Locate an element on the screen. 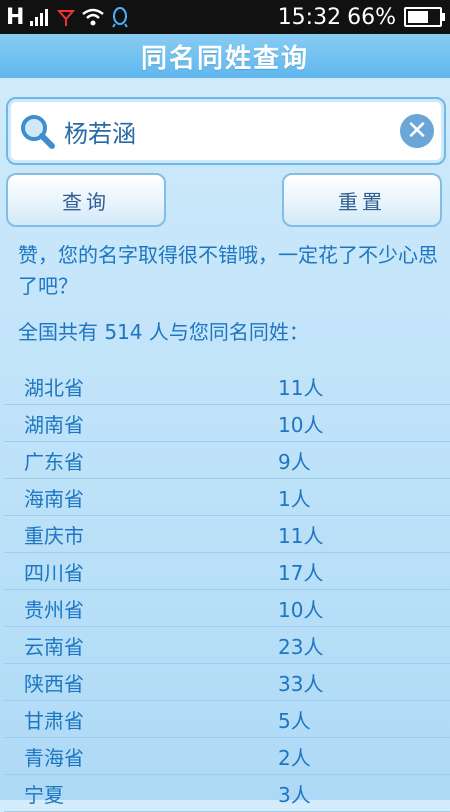  status-bar: H 15:32 66% is located at coordinates (225, 17).